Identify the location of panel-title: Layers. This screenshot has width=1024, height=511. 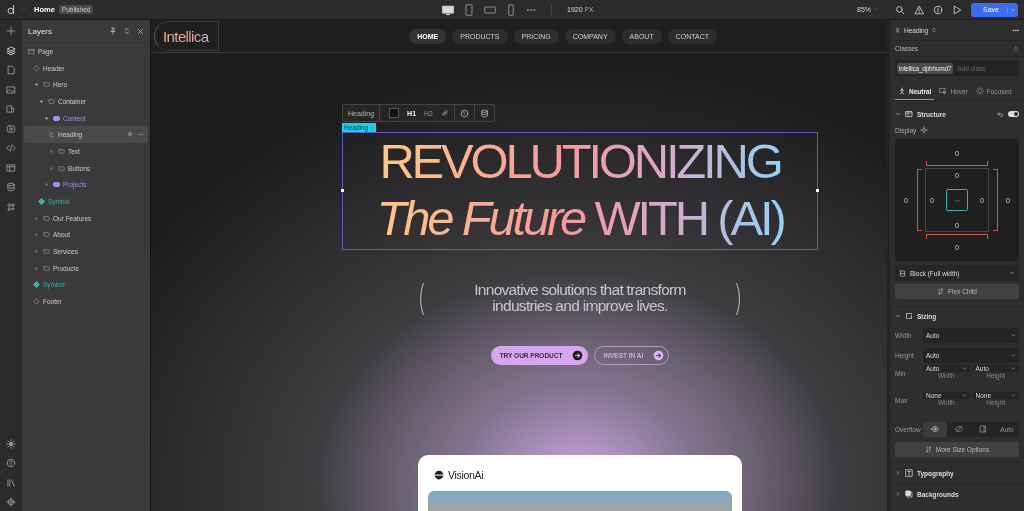
(40, 31).